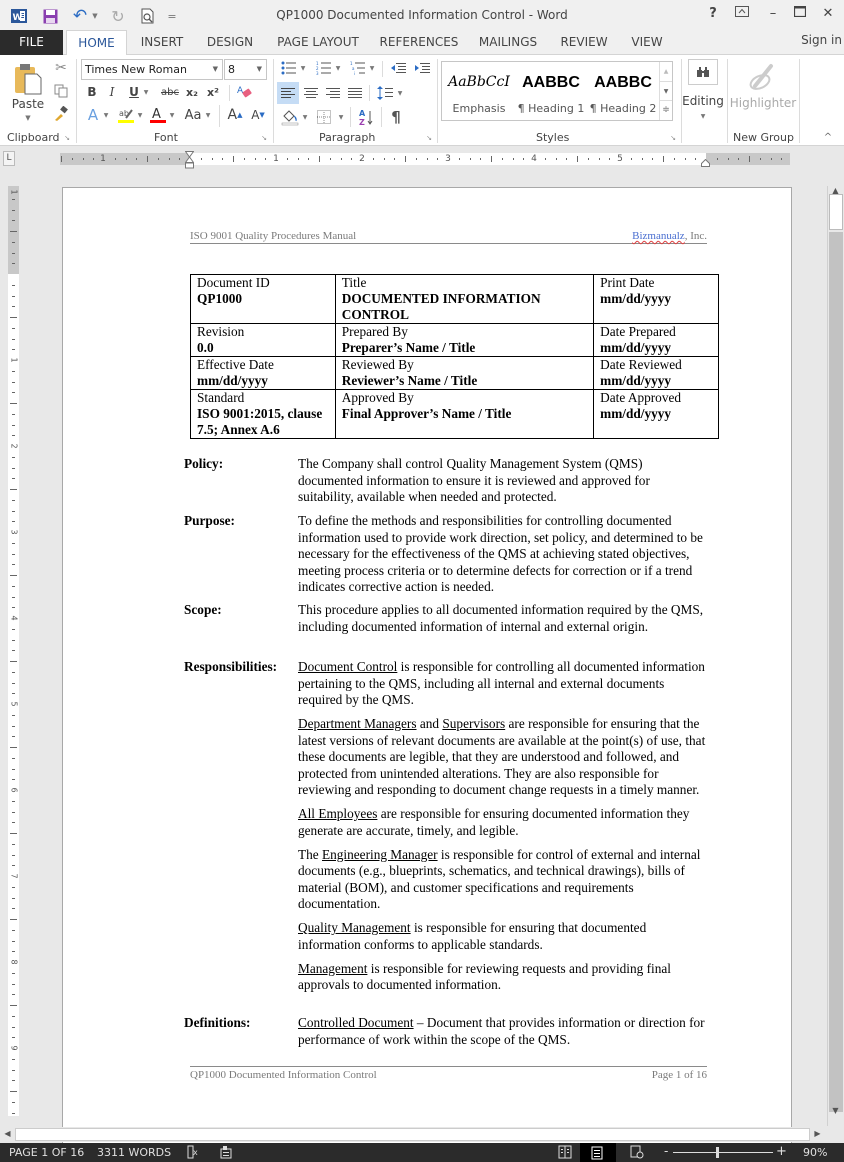  I want to click on zoom-out-button: -, so click(666, 1151).